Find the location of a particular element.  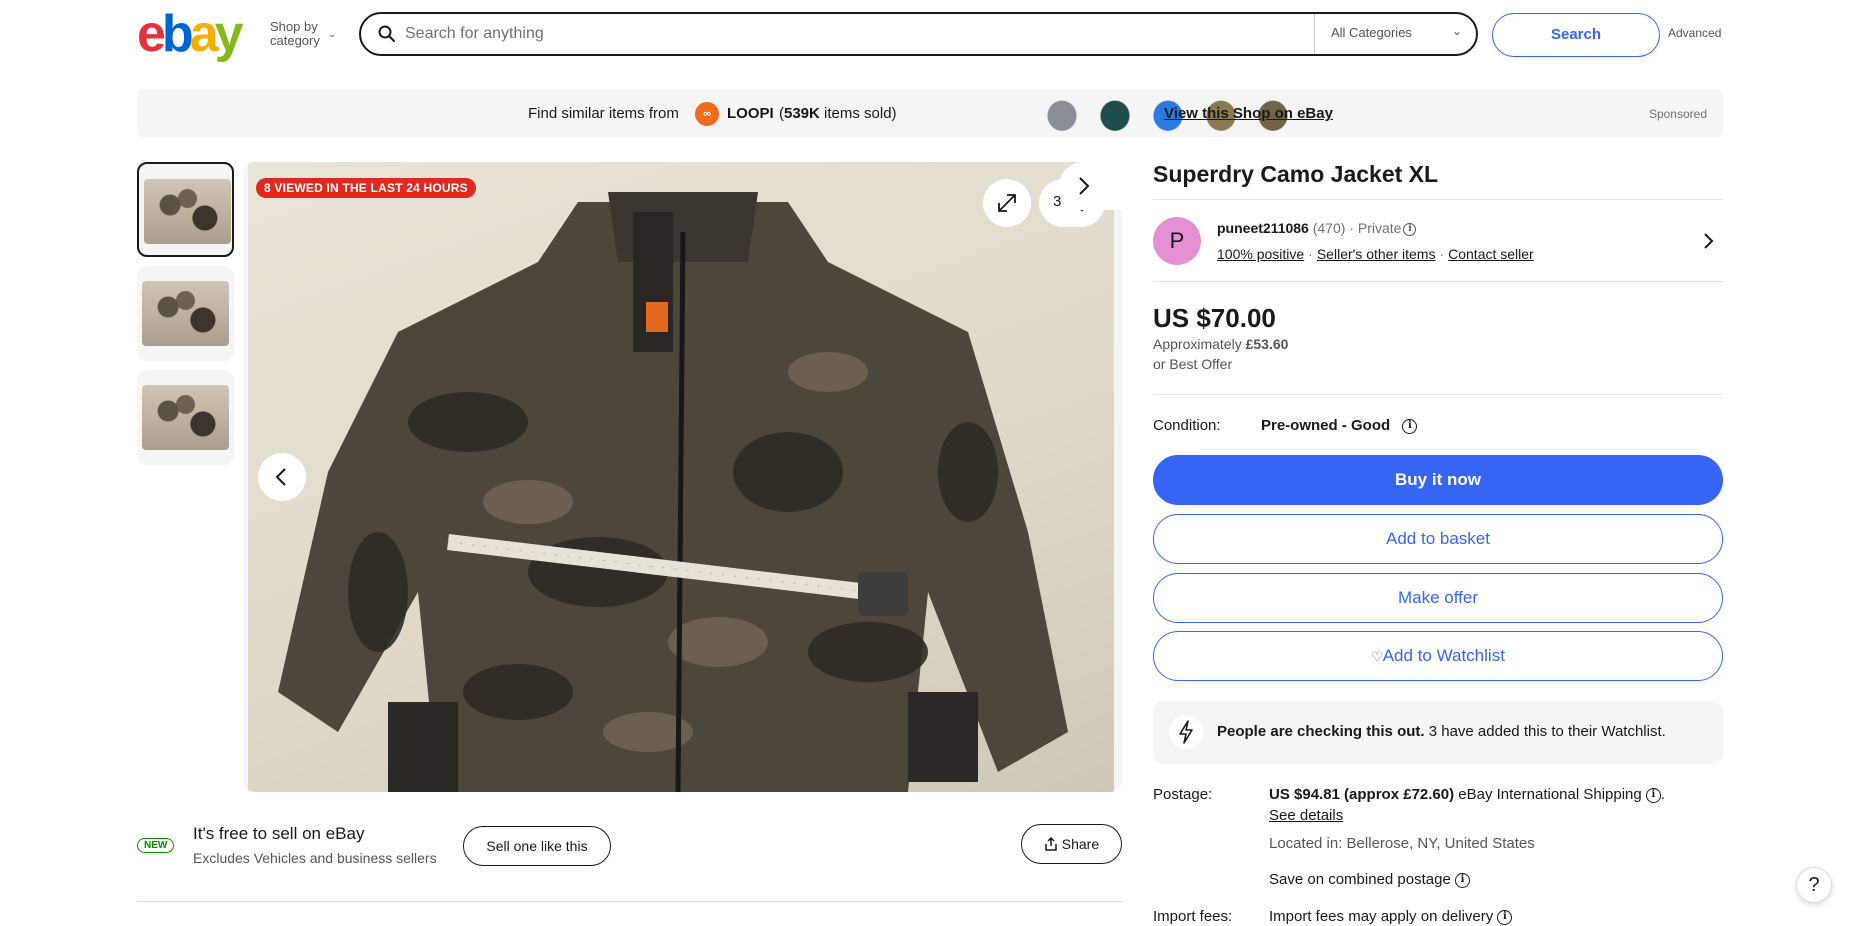

seller-info: puneet211086 (470) · Private i is located at coordinates (1317, 228).